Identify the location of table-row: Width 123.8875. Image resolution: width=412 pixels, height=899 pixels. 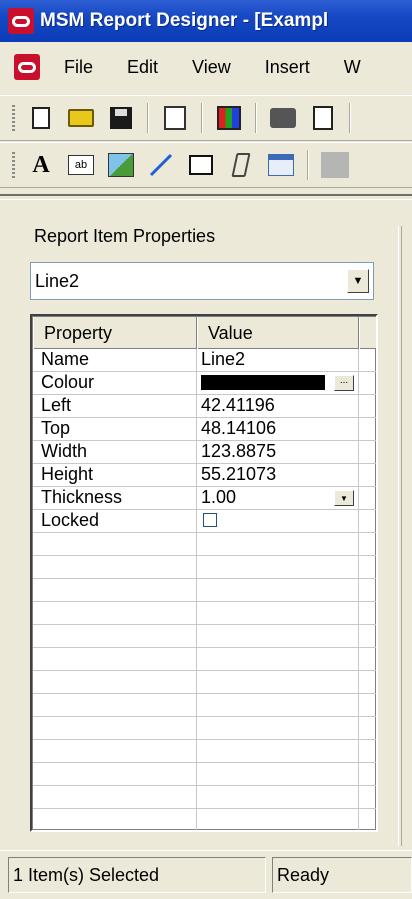
(204, 452).